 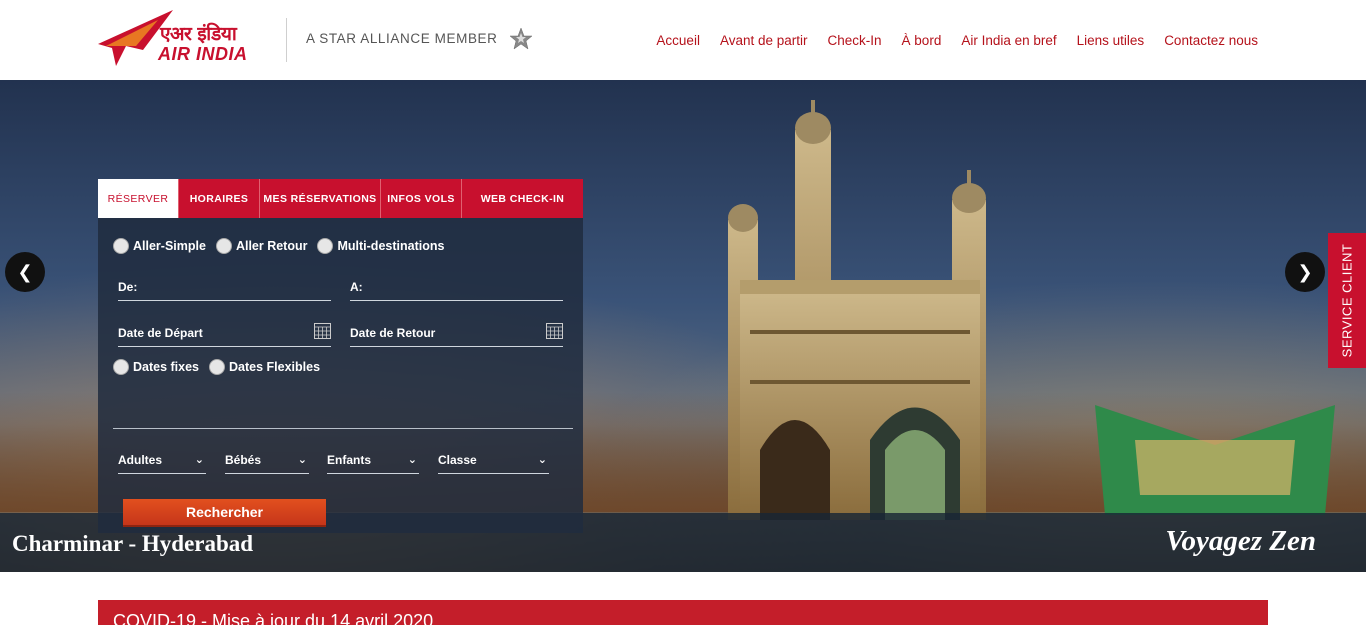 I want to click on carousel-prev-button: ❮, so click(x=25, y=272).